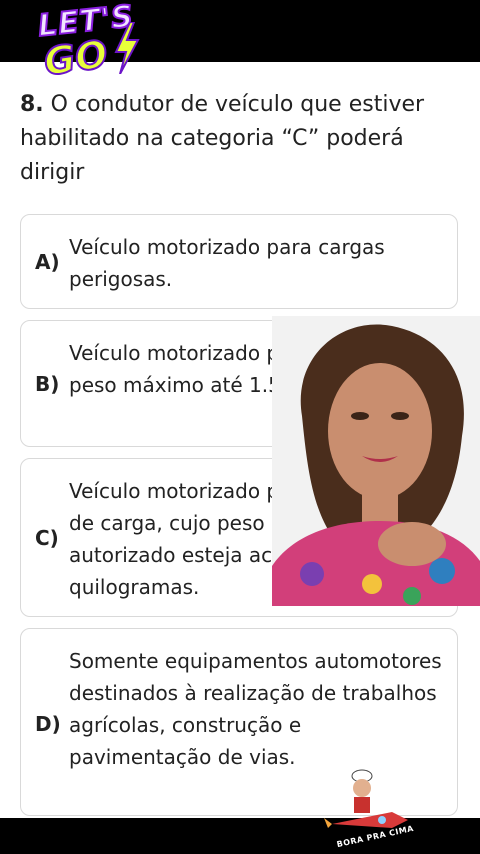 The width and height of the screenshot is (480, 854). I want to click on logo-line-2: GO, so click(75, 58).